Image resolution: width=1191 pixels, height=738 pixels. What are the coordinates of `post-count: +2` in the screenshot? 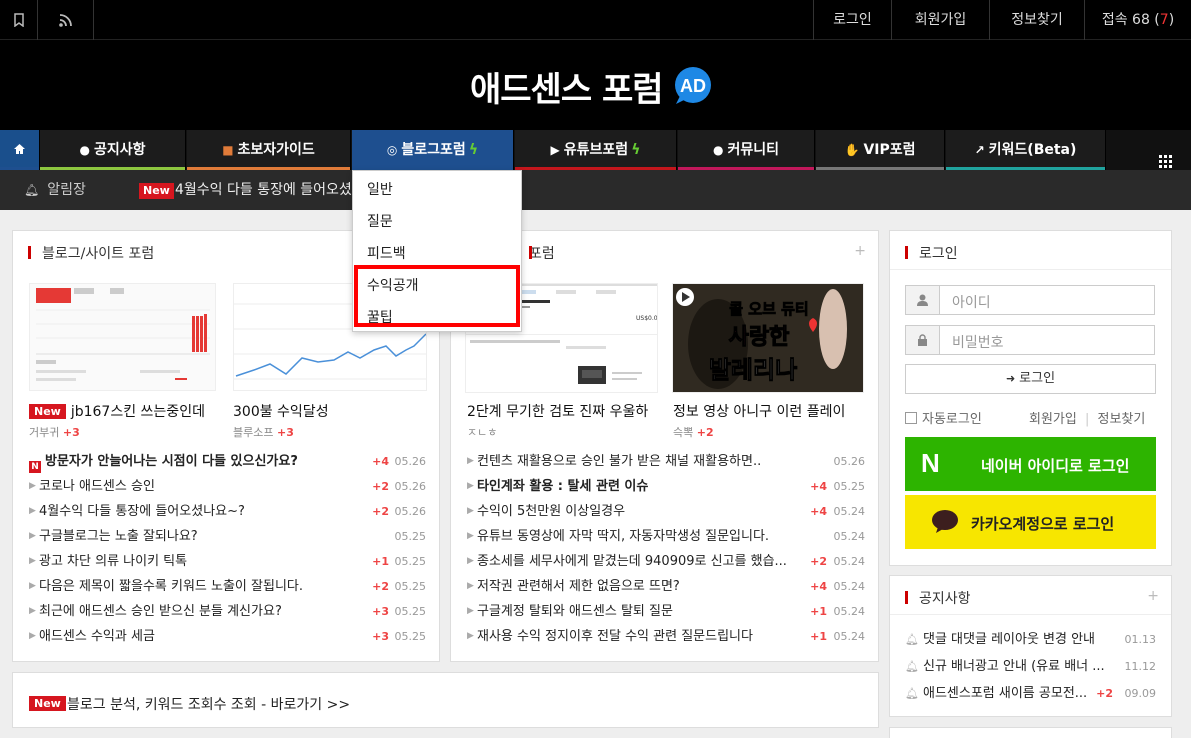 It's located at (818, 561).